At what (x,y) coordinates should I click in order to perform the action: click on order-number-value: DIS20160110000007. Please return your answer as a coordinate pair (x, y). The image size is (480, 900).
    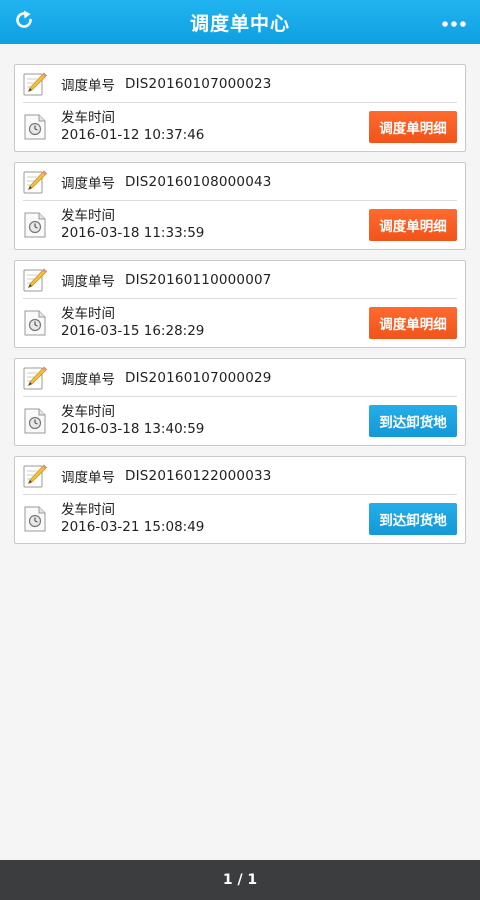
    Looking at the image, I should click on (198, 279).